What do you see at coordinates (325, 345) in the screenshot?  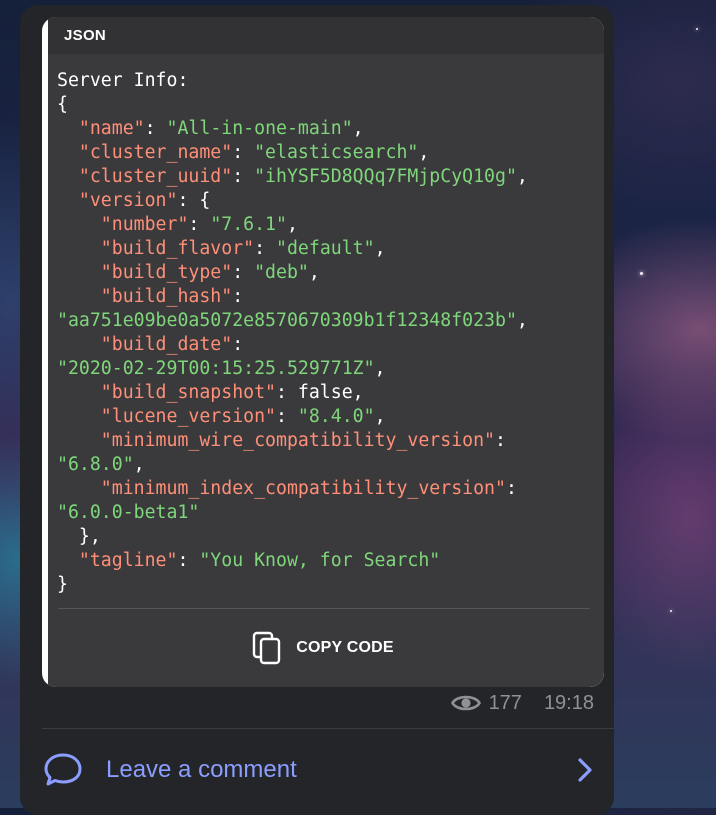 I see `code-line: "build_date":` at bounding box center [325, 345].